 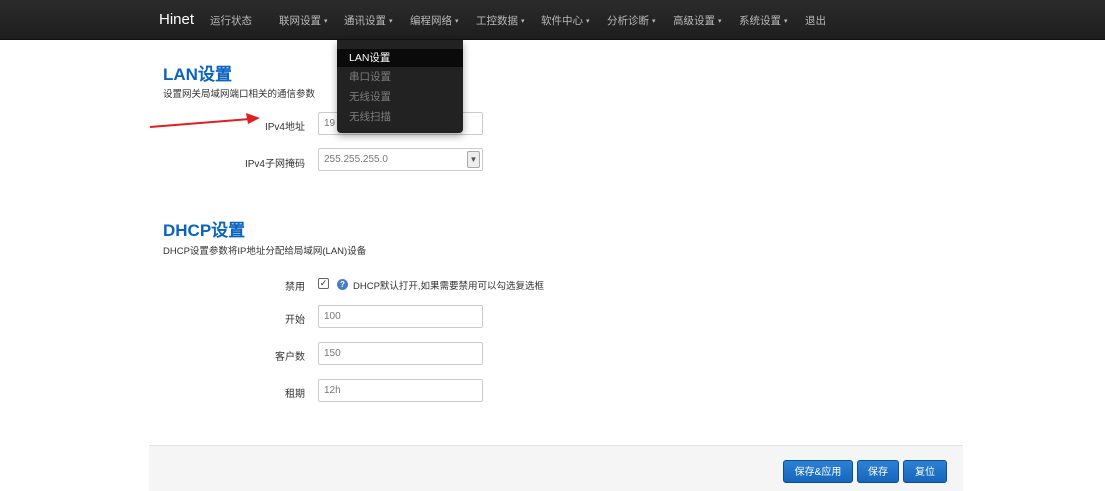 What do you see at coordinates (400, 159) in the screenshot?
I see `ipv4-netmask-select: 255.255.255.0 ▼` at bounding box center [400, 159].